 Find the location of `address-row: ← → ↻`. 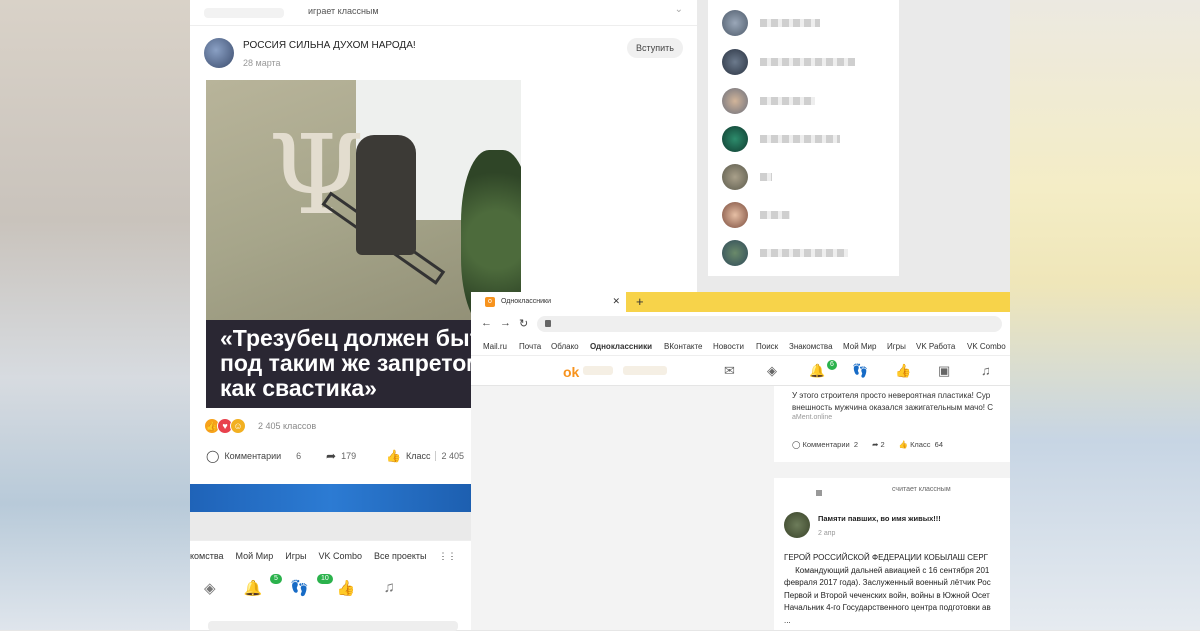

address-row: ← → ↻ is located at coordinates (740, 324).